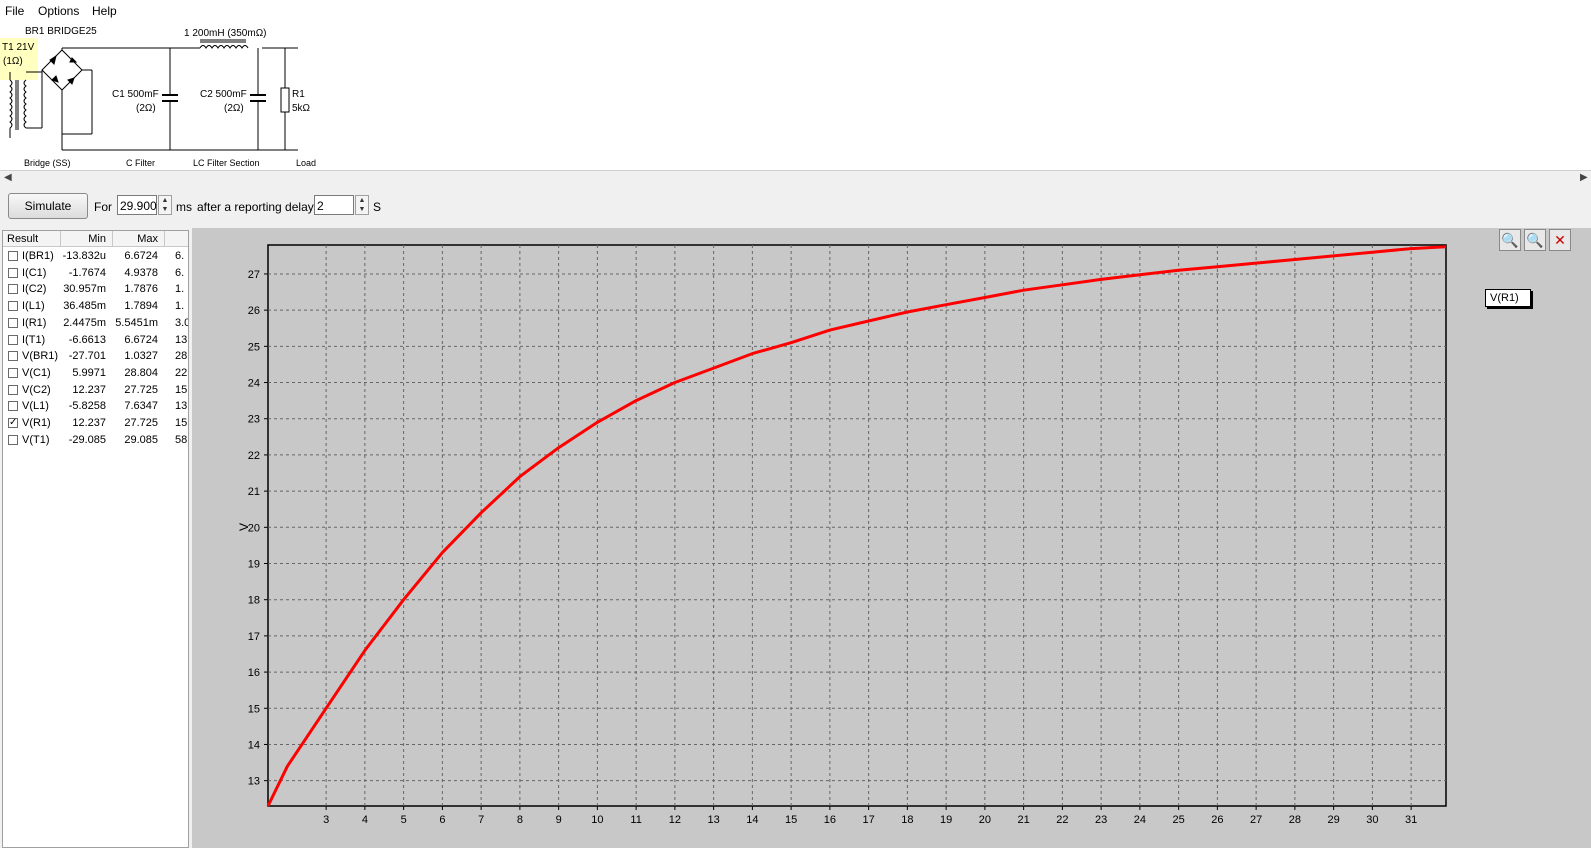 The image size is (1591, 848). What do you see at coordinates (141, 272) in the screenshot?
I see `result-max: 4.9378` at bounding box center [141, 272].